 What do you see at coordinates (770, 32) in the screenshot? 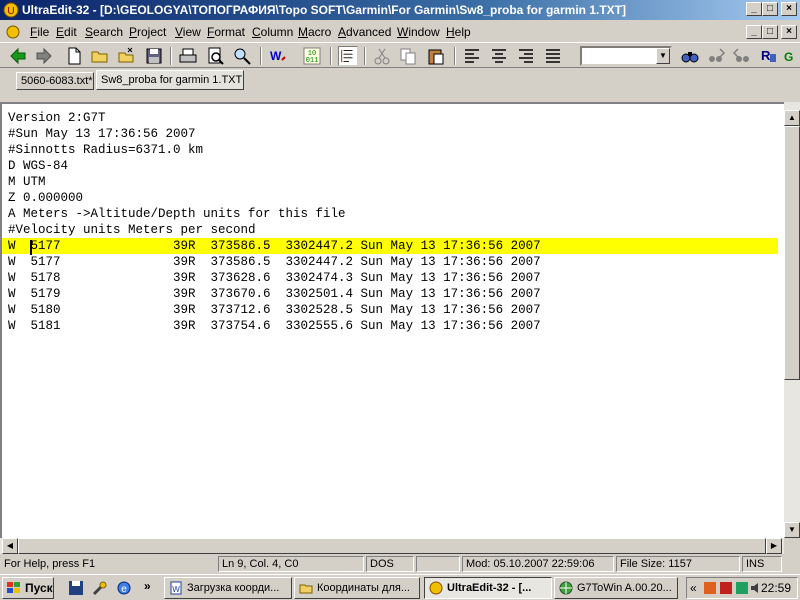
I see `mdi-restore-button: □` at bounding box center [770, 32].